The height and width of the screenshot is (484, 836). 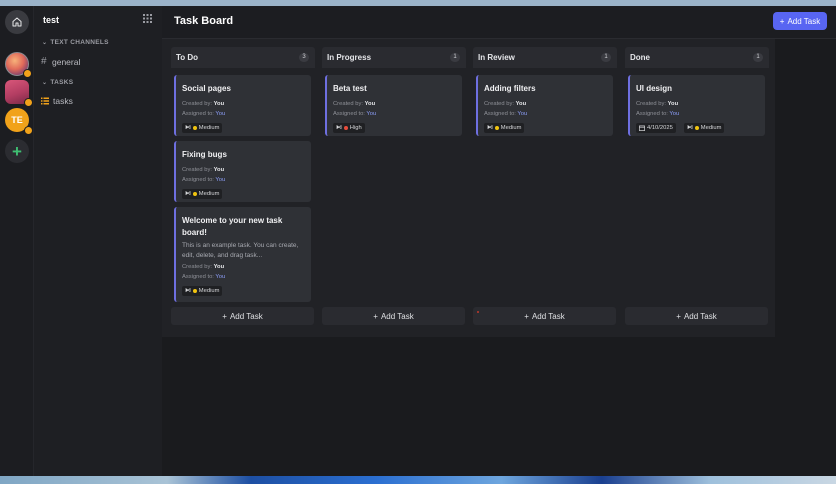 I want to click on desktop-taskbar-strip, so click(x=418, y=480).